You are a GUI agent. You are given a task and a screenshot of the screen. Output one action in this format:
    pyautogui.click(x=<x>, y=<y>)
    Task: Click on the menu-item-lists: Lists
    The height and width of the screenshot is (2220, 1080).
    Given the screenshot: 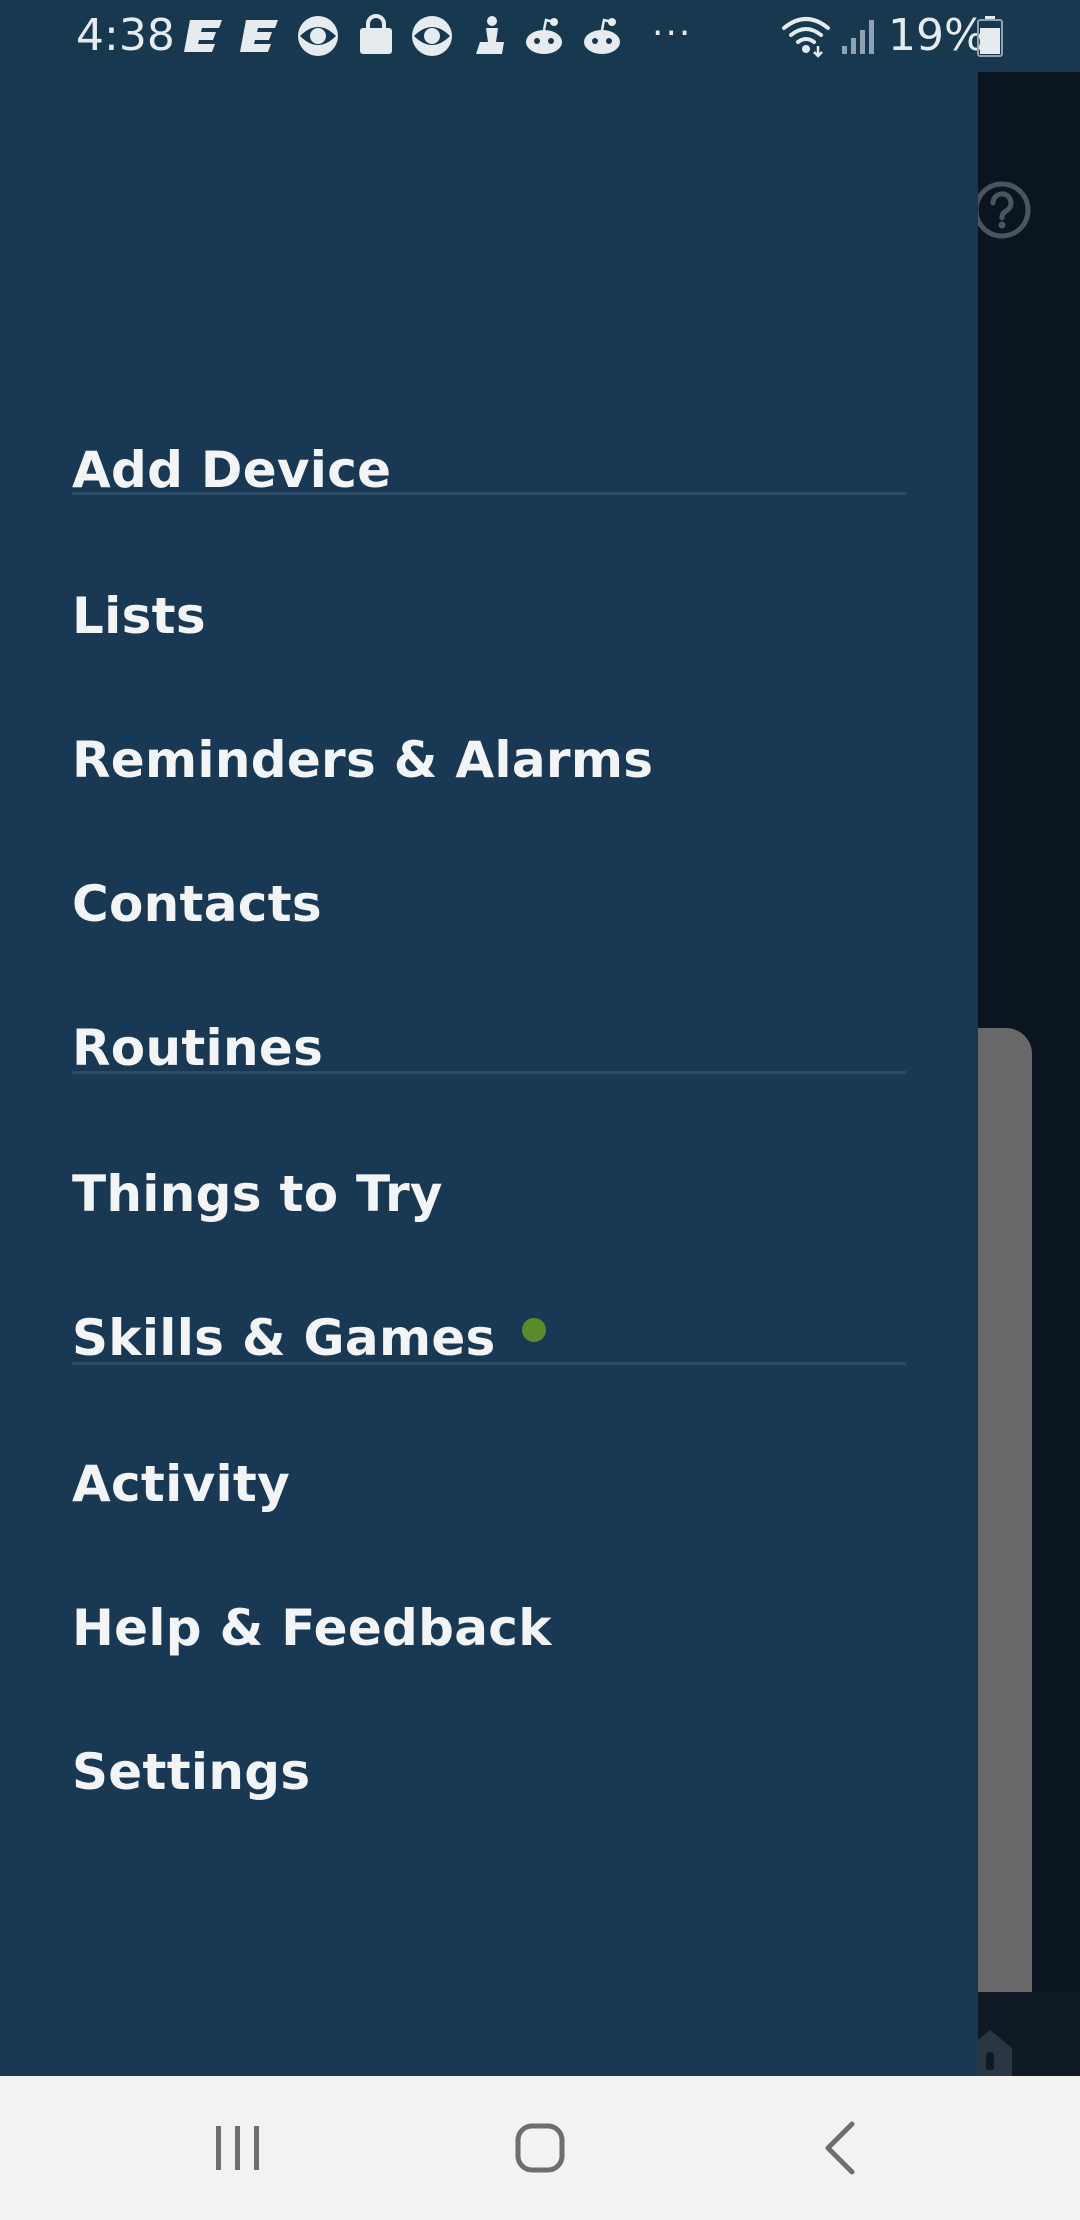 What is the action you would take?
    pyautogui.click(x=139, y=616)
    